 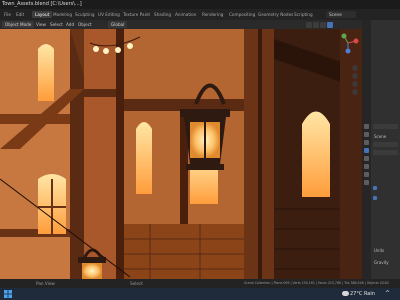 I want to click on menu-edit: Edit, so click(x=20, y=14).